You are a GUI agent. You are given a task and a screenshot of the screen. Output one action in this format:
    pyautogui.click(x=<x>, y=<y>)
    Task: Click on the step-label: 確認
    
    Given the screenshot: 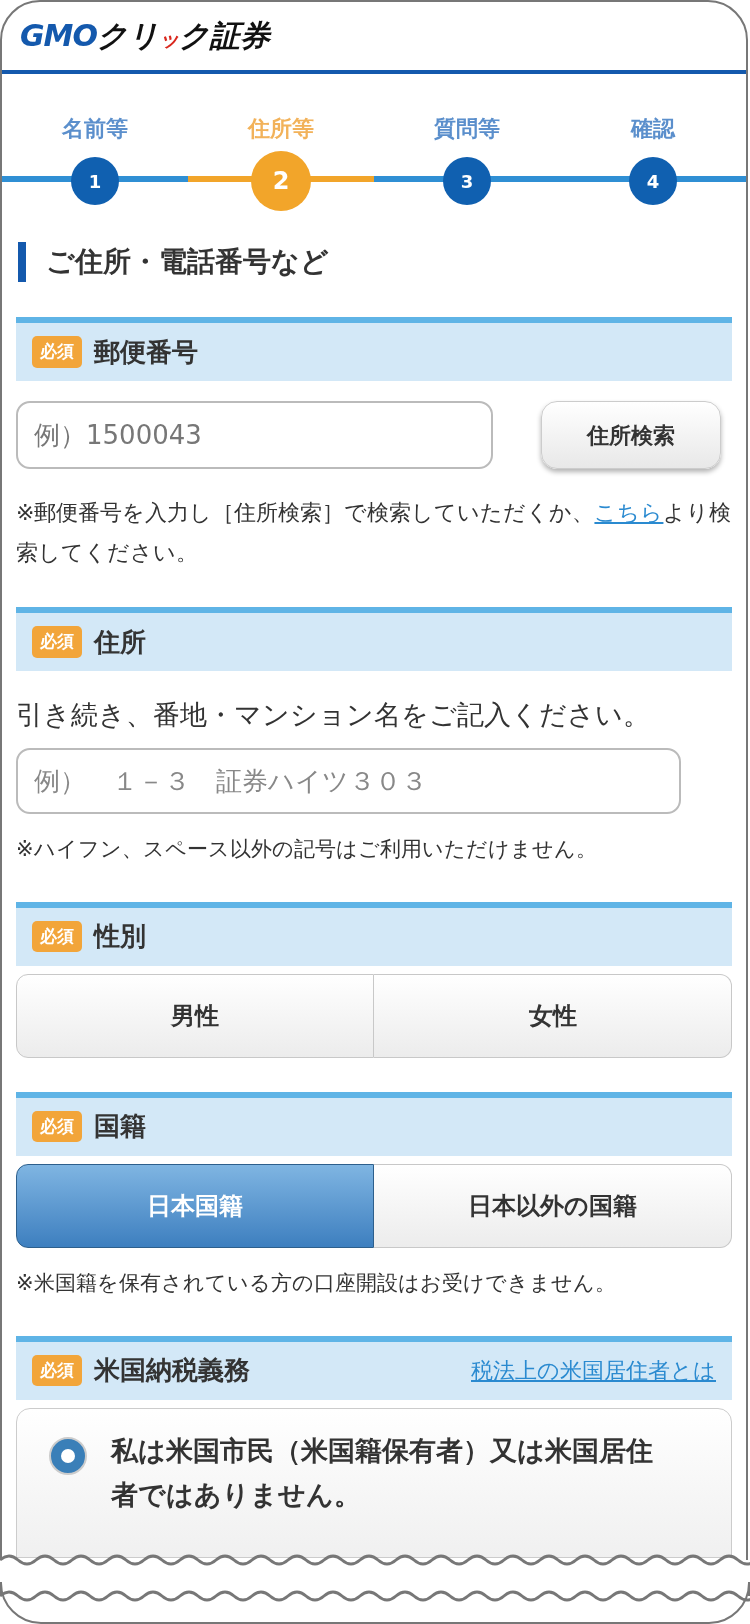 What is the action you would take?
    pyautogui.click(x=653, y=129)
    